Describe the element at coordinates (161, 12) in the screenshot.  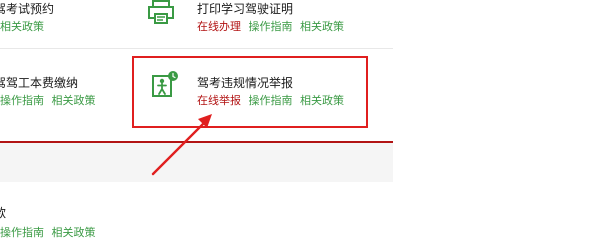
I see `printer-icon` at that location.